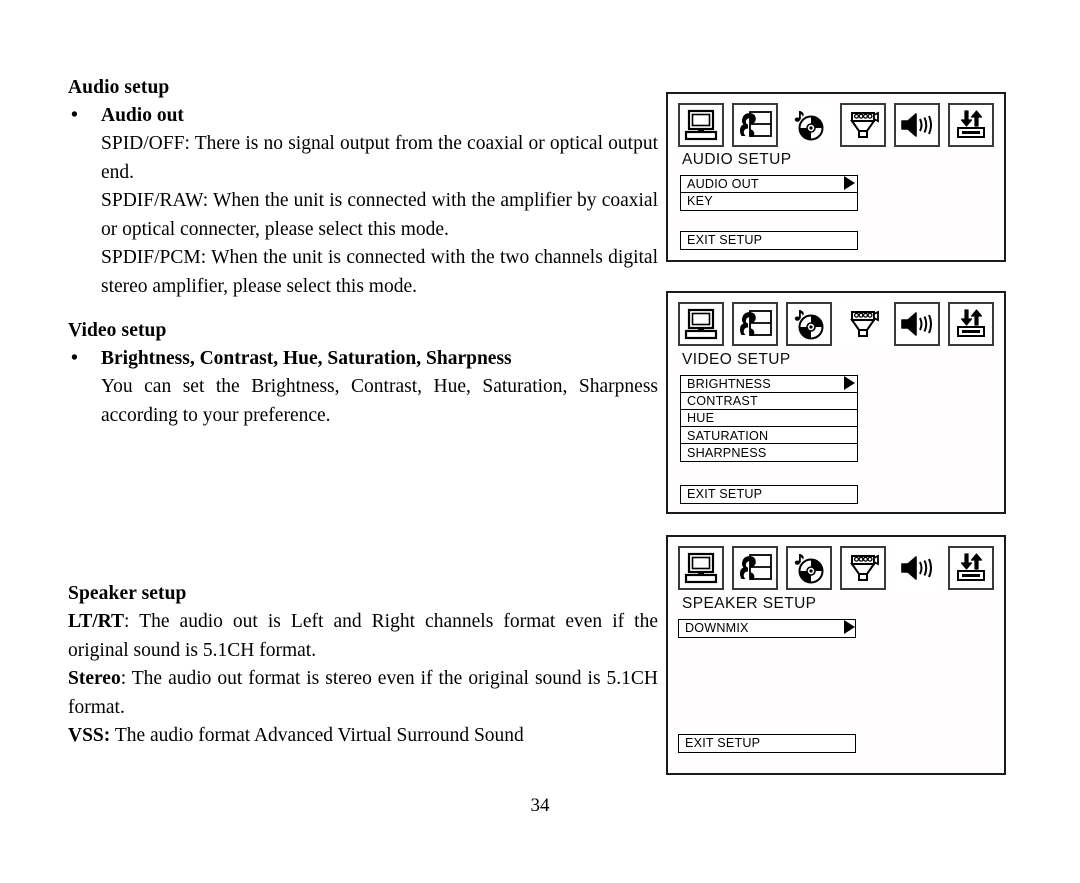 This screenshot has height=883, width=1080. I want to click on osd-menu-item-label: AUDIO OUT, so click(723, 184).